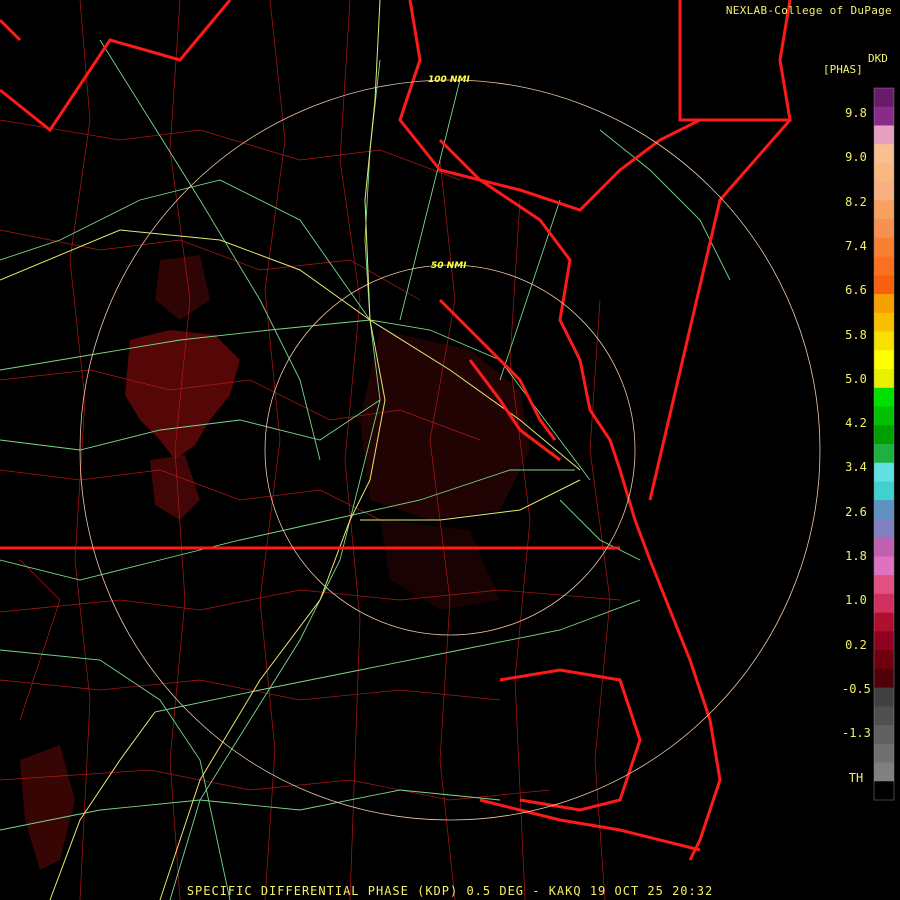 This screenshot has width=900, height=900. Describe the element at coordinates (856, 600) in the screenshot. I see `scale-tick-label: 1.0` at that location.